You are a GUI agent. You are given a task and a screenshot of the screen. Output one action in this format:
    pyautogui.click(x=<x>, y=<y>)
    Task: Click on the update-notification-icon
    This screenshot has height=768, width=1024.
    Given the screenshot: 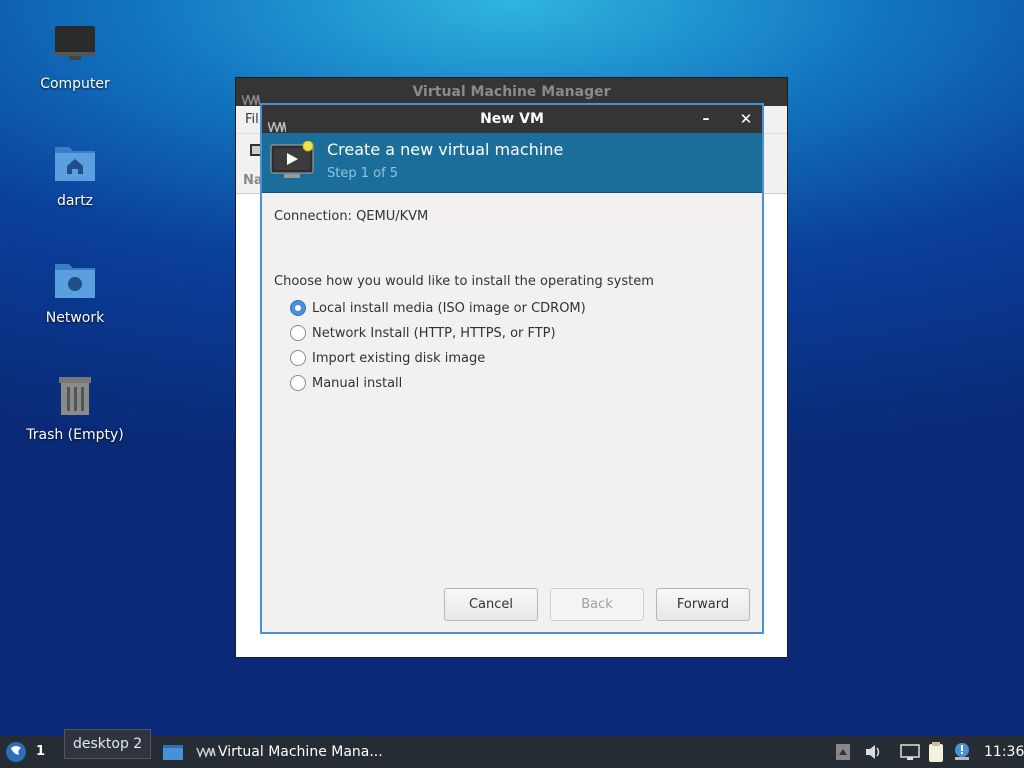 What is the action you would take?
    pyautogui.click(x=962, y=752)
    